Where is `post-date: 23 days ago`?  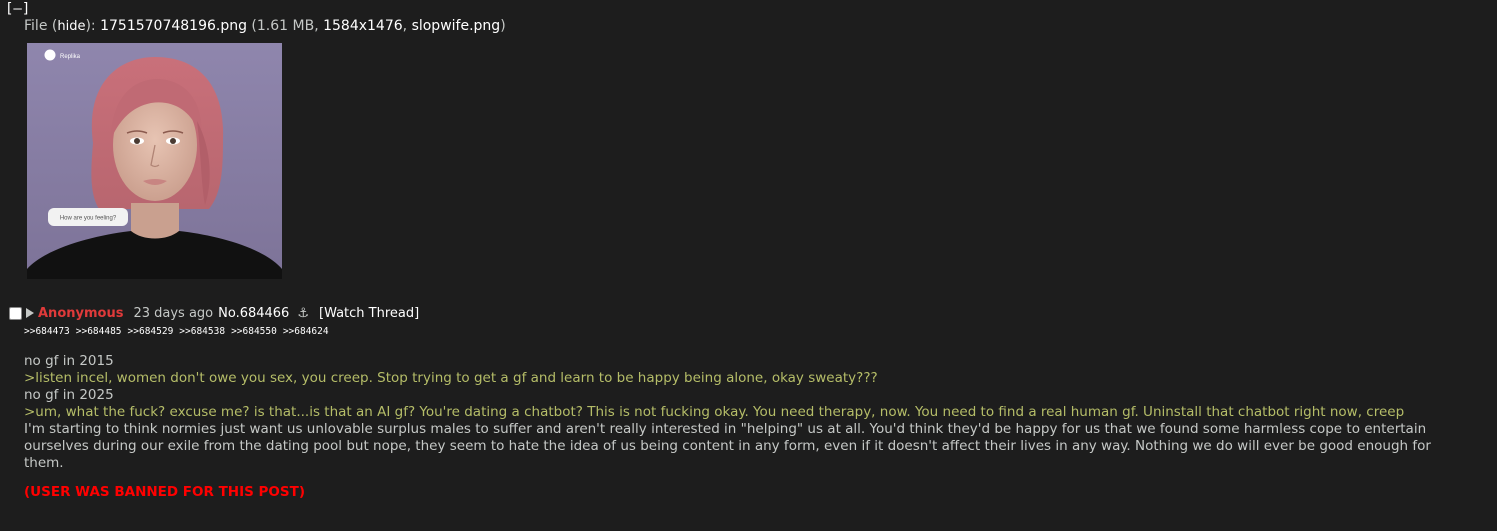 post-date: 23 days ago is located at coordinates (173, 313).